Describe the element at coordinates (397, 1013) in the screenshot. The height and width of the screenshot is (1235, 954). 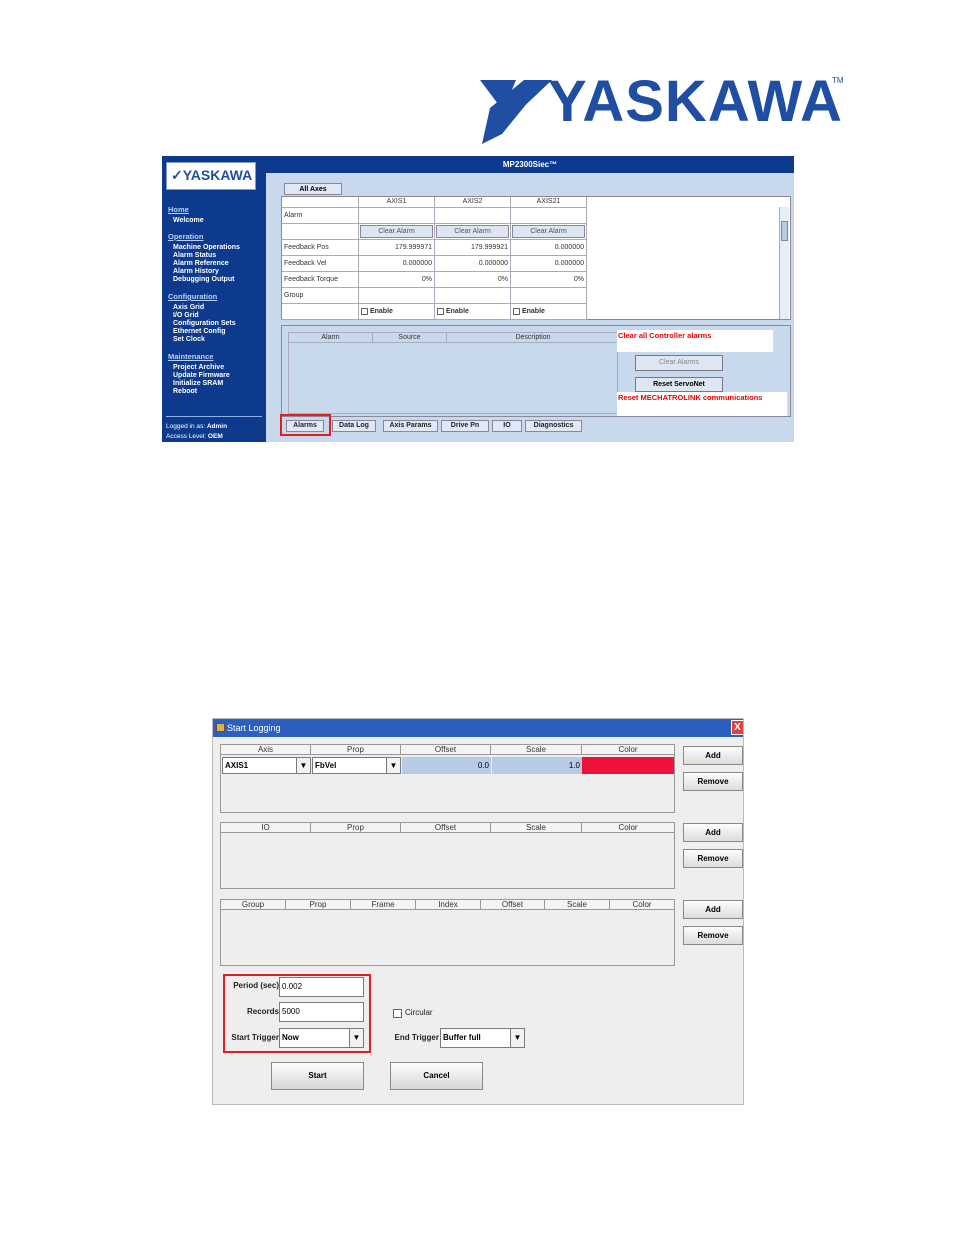
I see `circular-checkbox` at that location.